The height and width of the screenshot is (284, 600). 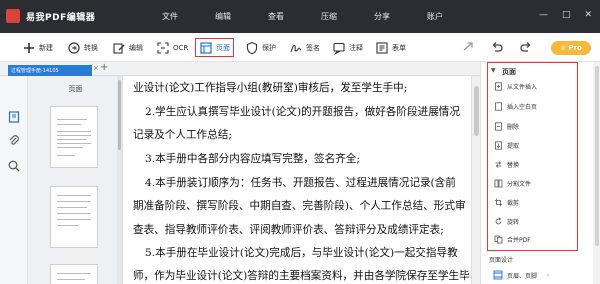 I want to click on edit-button: 编辑, so click(x=127, y=47).